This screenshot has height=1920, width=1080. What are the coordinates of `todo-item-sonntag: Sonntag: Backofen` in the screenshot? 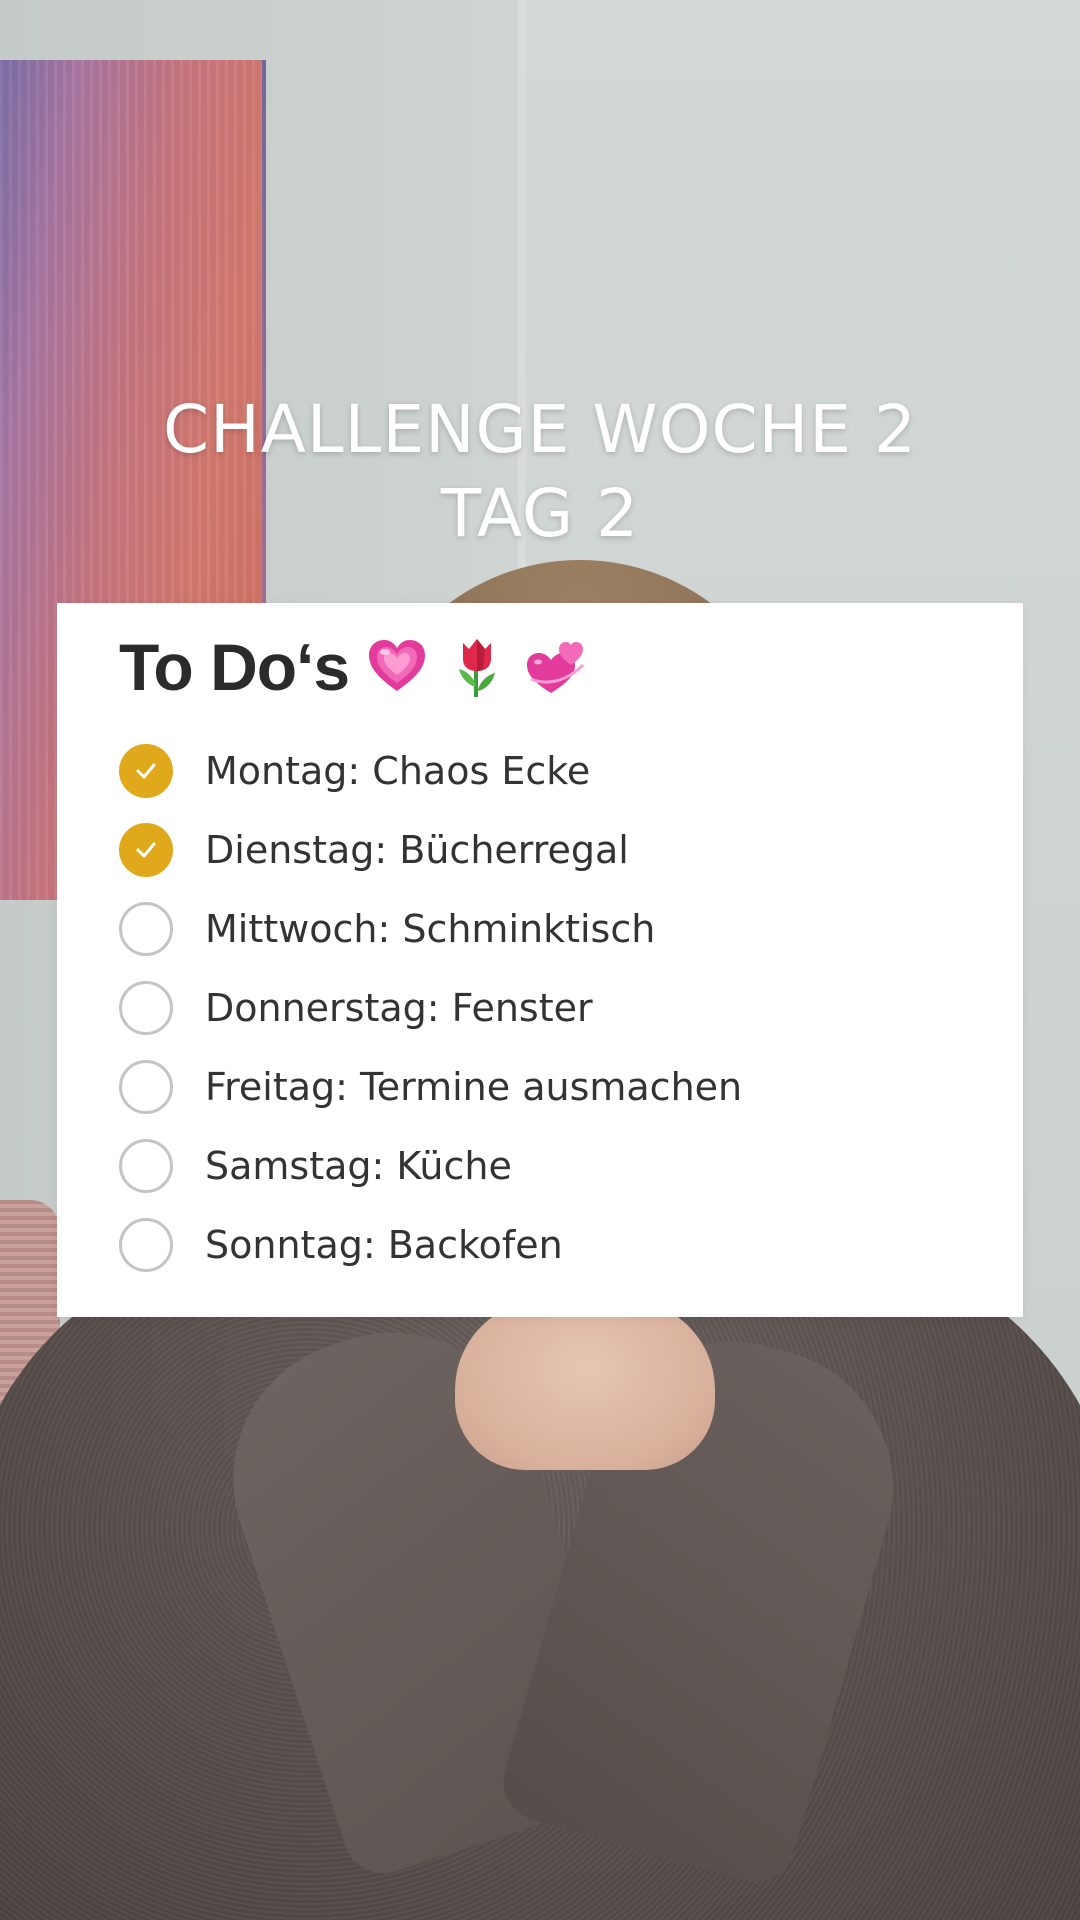 It's located at (559, 1244).